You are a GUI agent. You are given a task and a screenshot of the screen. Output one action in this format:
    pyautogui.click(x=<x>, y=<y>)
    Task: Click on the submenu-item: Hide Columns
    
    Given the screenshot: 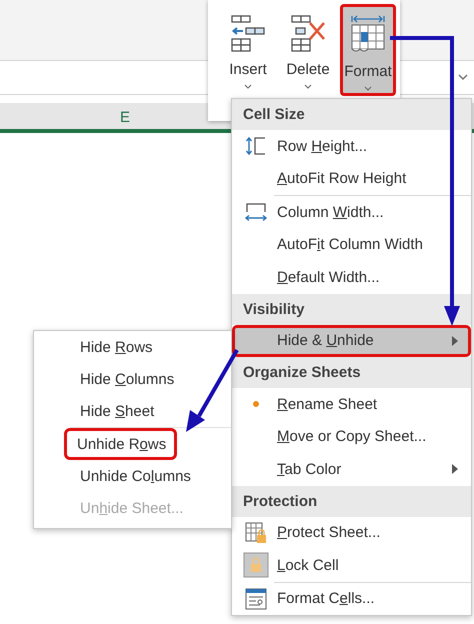 What is the action you would take?
    pyautogui.click(x=110, y=379)
    